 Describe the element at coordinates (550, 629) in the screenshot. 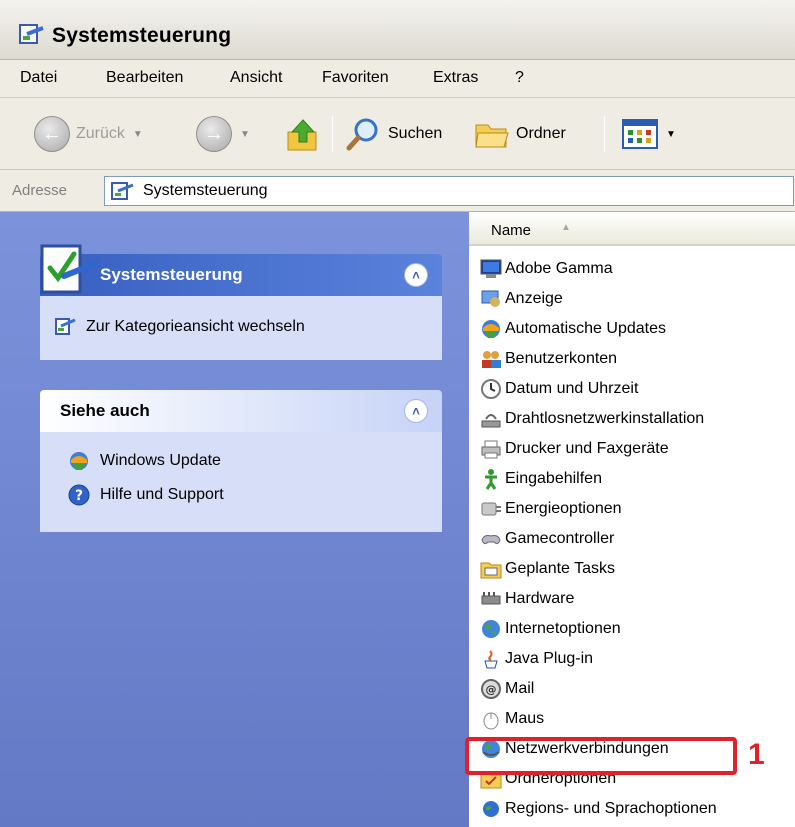

I see `list-item-internet-options: Internetoptionen` at that location.